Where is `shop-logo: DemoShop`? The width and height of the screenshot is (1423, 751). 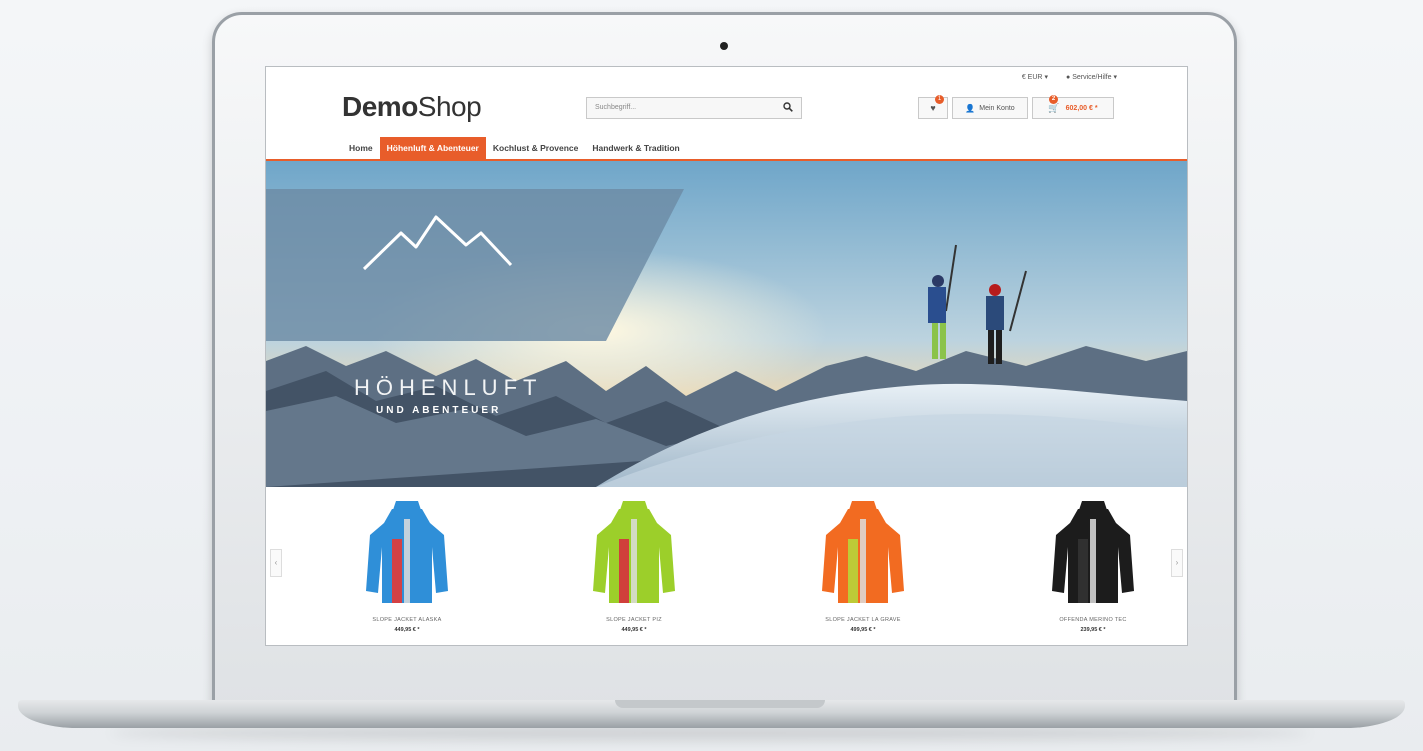 shop-logo: DemoShop is located at coordinates (412, 107).